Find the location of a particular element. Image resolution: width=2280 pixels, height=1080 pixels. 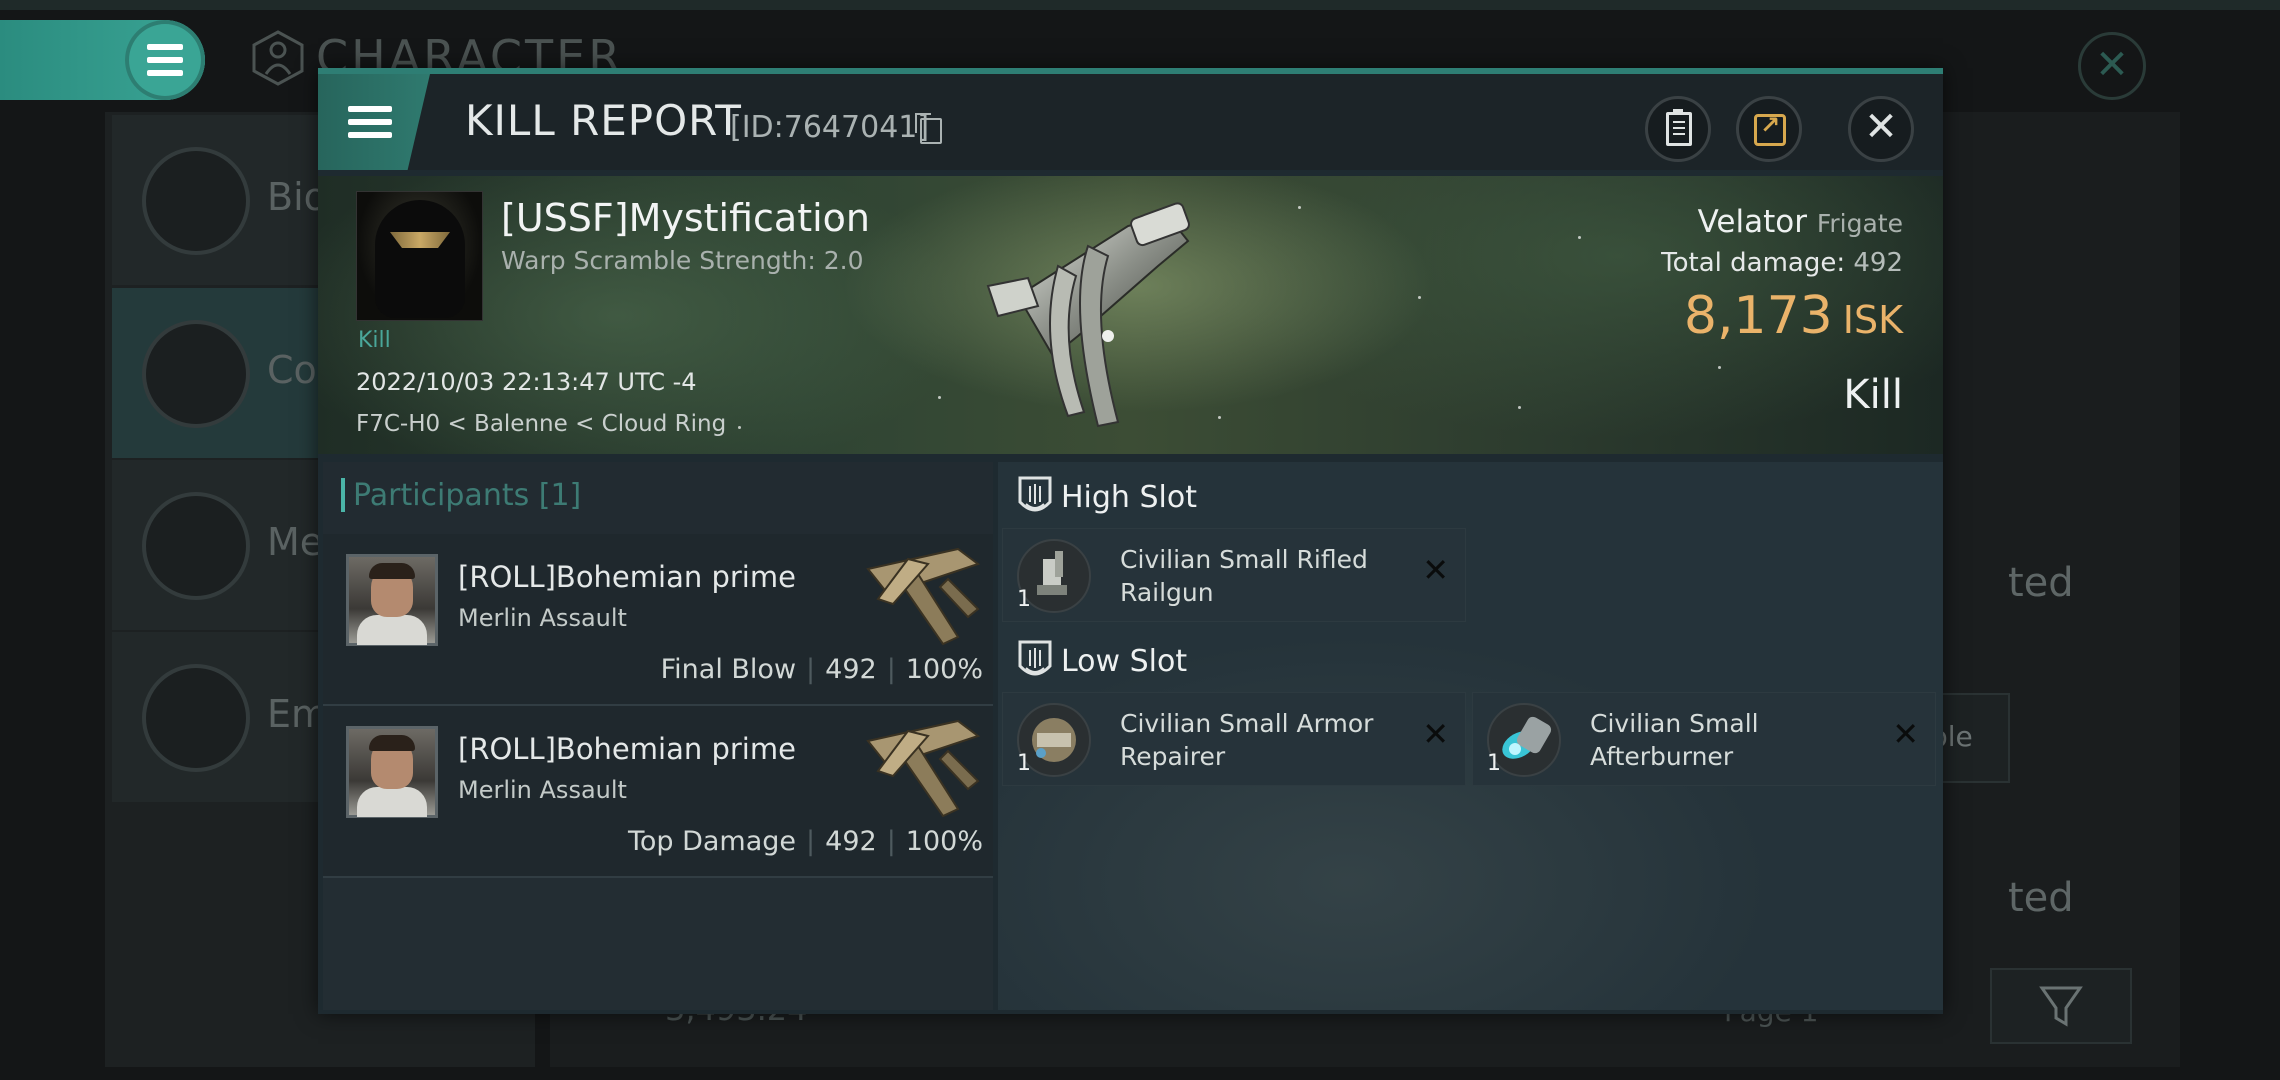

background-close-button: ✕ is located at coordinates (2112, 66).